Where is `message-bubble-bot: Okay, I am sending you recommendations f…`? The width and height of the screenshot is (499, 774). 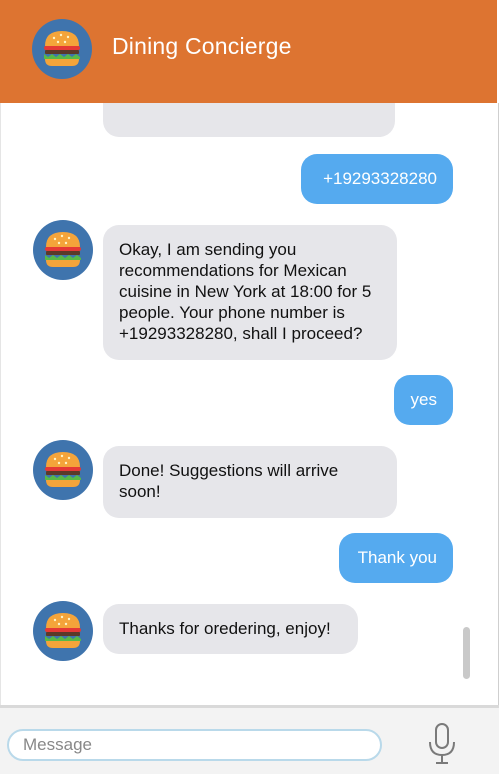
message-bubble-bot: Okay, I am sending you recommendations f… is located at coordinates (250, 292).